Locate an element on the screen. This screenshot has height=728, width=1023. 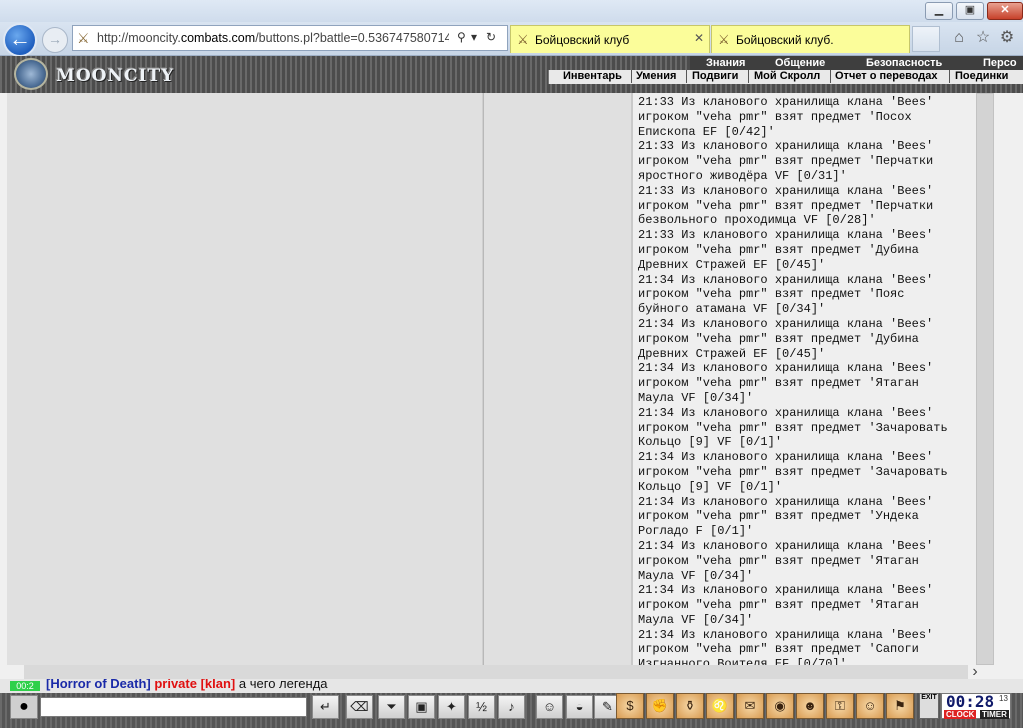
helmet-icon: ◒ is located at coordinates (579, 706).